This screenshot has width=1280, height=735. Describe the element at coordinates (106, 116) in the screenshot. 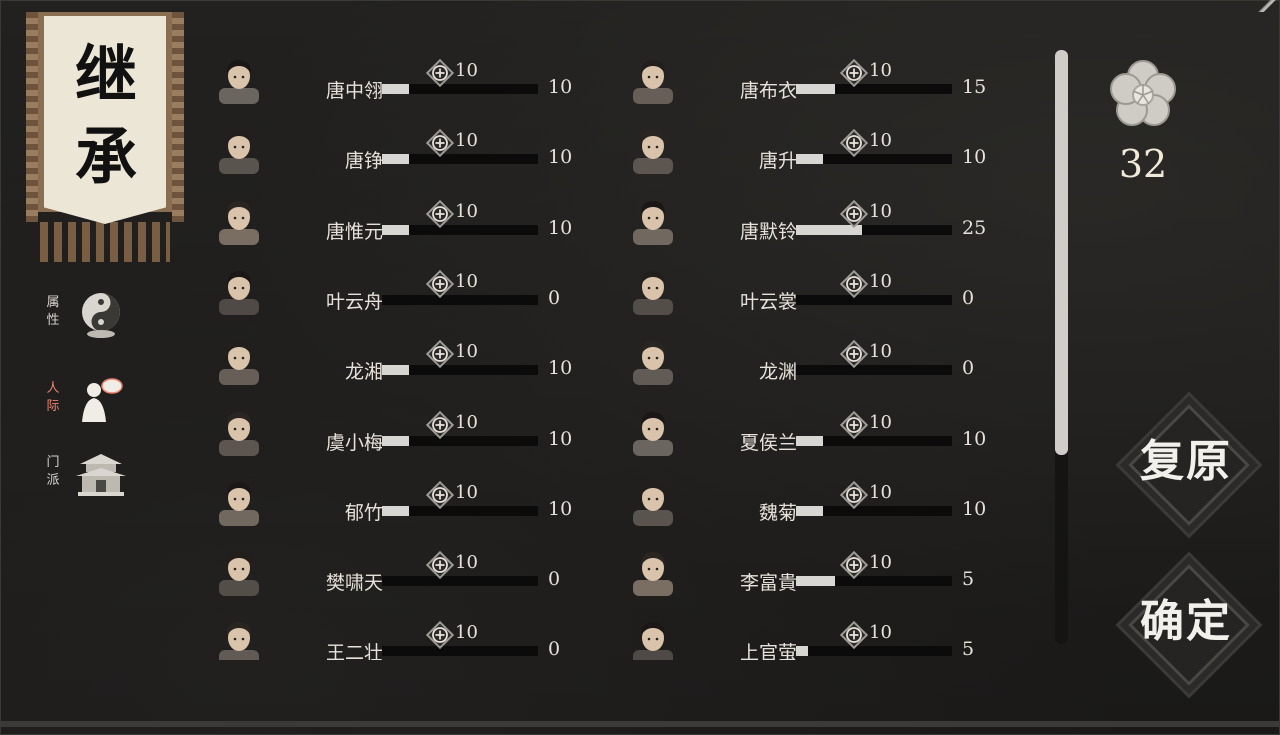

I see `banner-title: 继 承` at that location.